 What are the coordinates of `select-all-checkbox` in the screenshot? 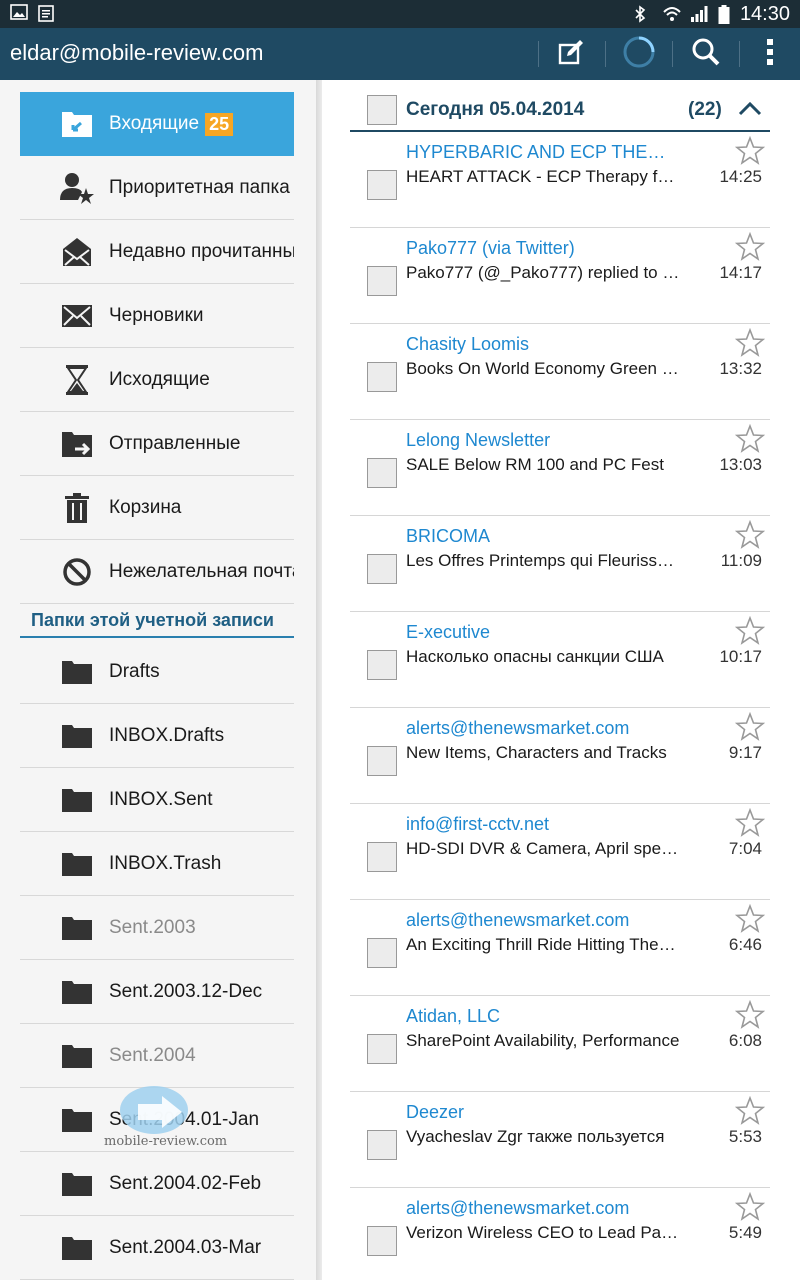 It's located at (382, 110).